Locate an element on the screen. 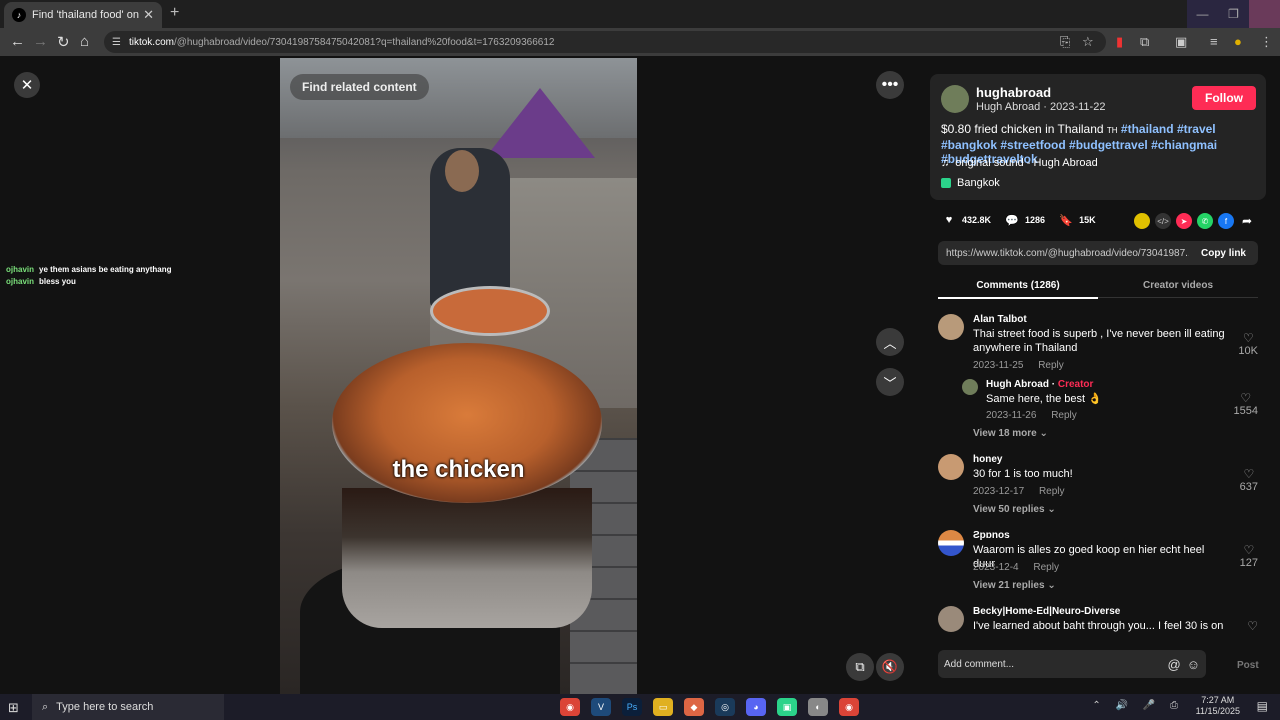 This screenshot has height=720, width=1280. post-button: Post is located at coordinates (1248, 665).